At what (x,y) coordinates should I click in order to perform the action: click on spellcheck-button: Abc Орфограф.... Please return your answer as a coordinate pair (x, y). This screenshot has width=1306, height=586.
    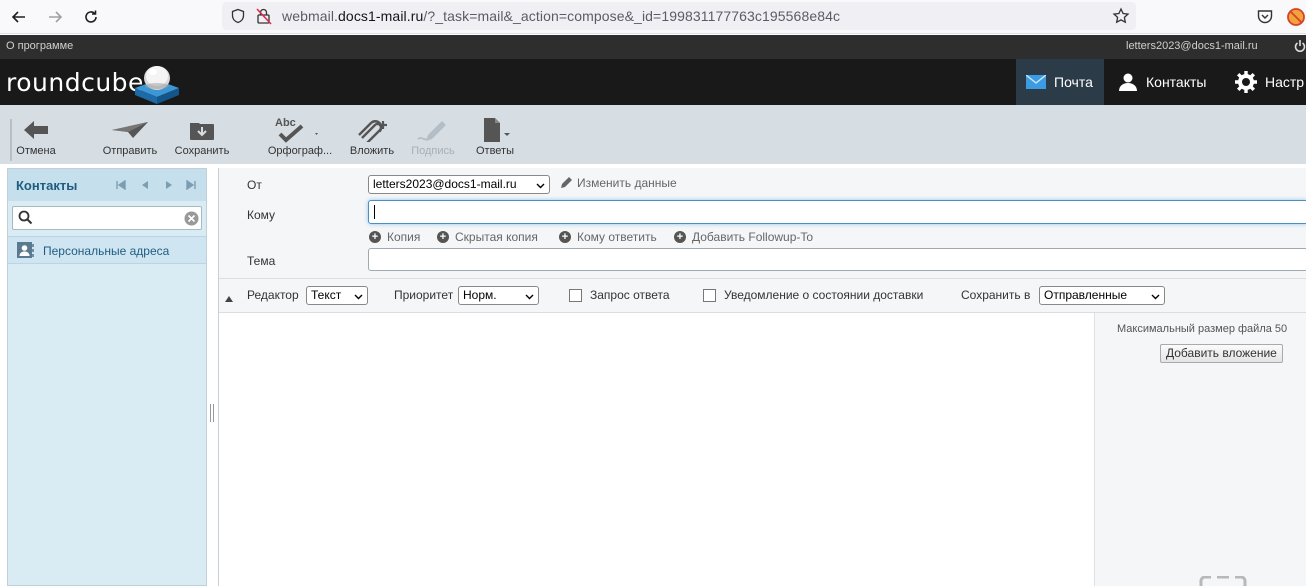
    Looking at the image, I should click on (300, 138).